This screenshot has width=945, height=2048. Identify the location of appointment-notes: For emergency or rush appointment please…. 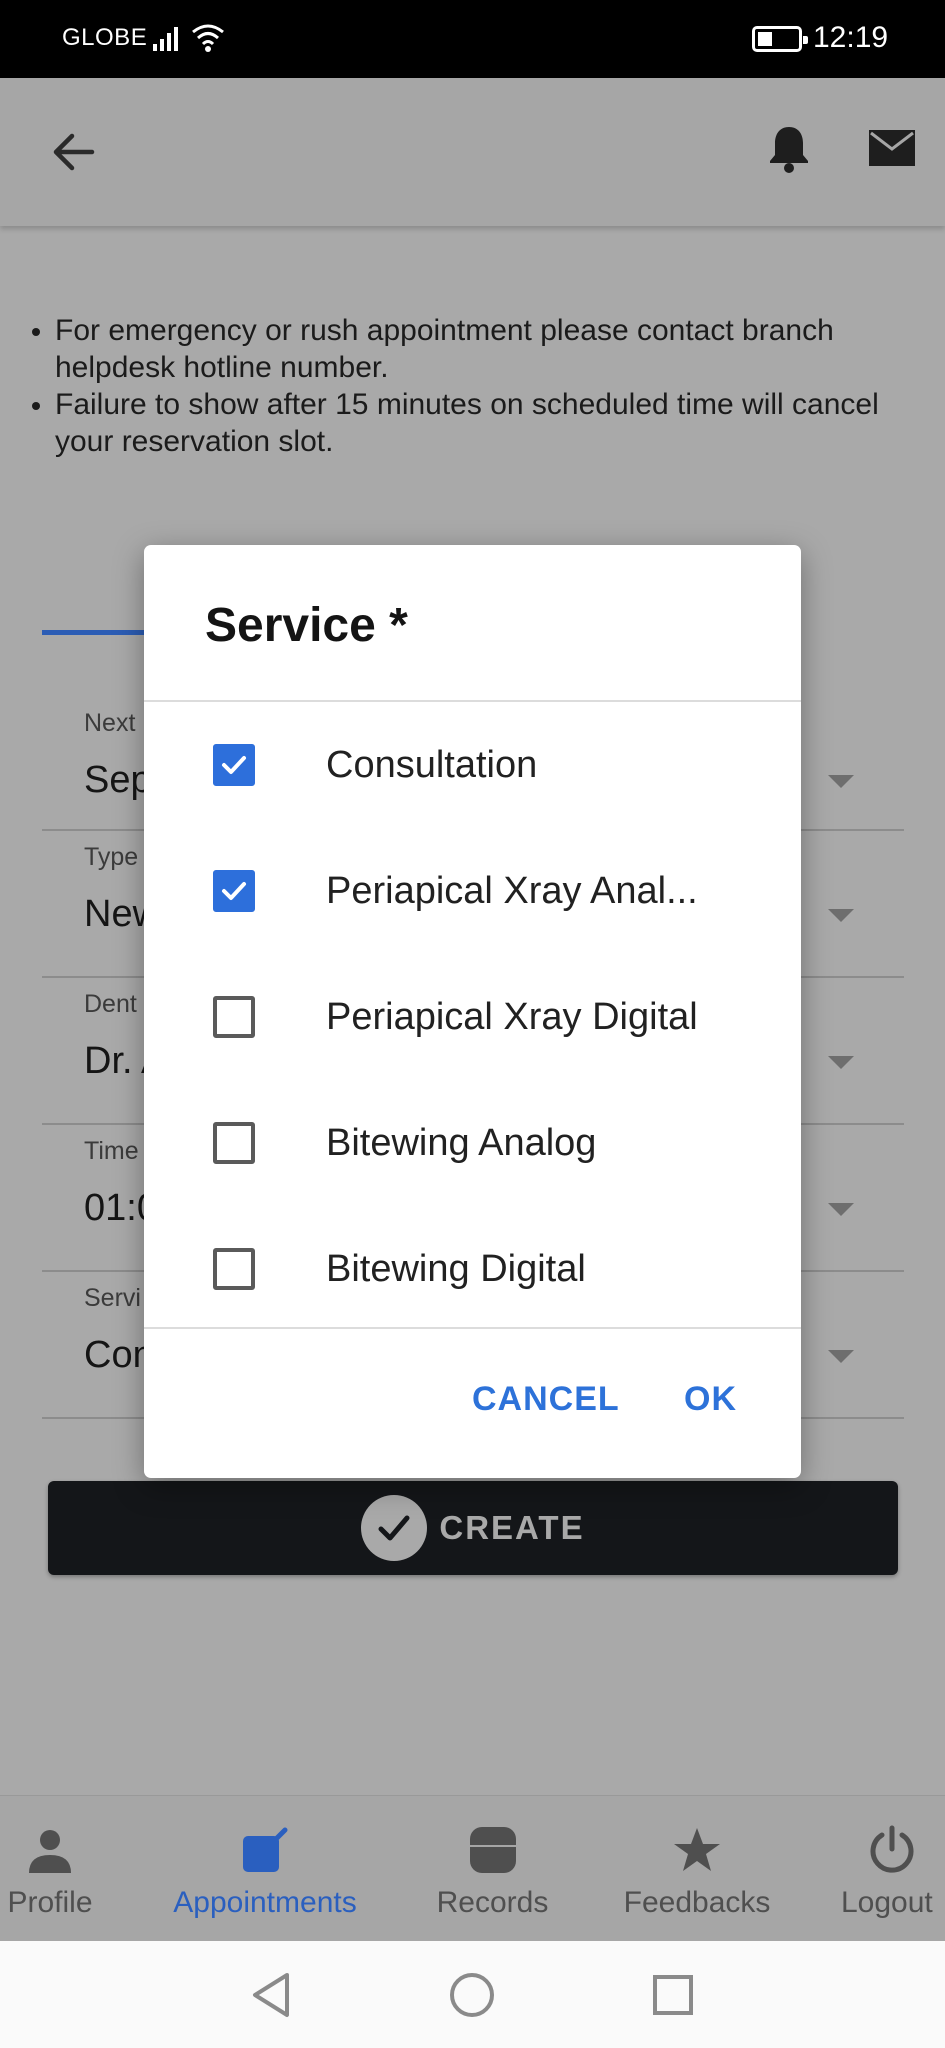
(468, 386).